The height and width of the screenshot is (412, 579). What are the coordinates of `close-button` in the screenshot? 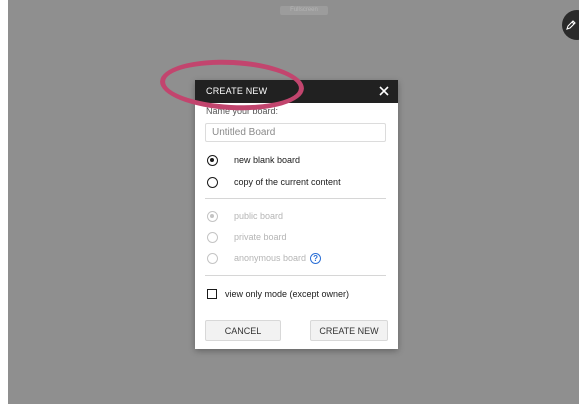 It's located at (384, 91).